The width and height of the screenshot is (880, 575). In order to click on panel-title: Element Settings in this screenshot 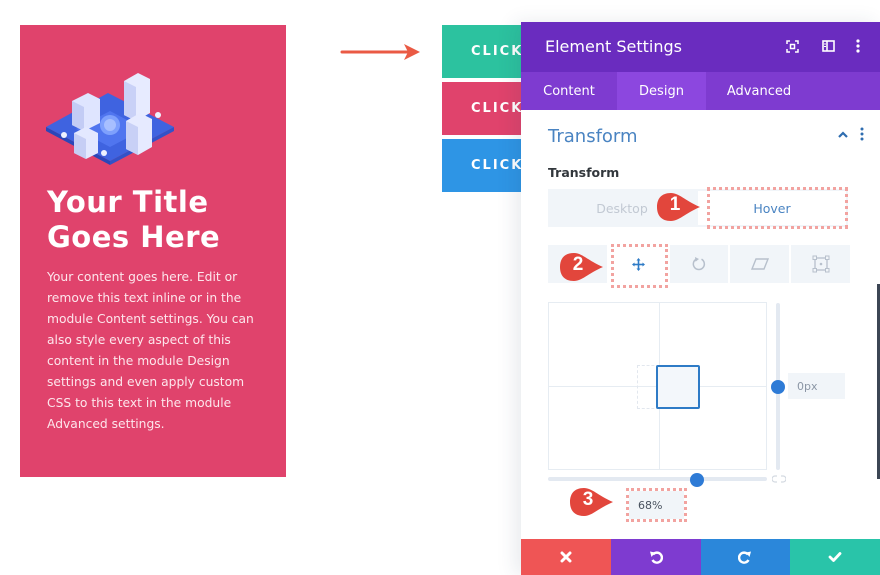, I will do `click(613, 46)`.